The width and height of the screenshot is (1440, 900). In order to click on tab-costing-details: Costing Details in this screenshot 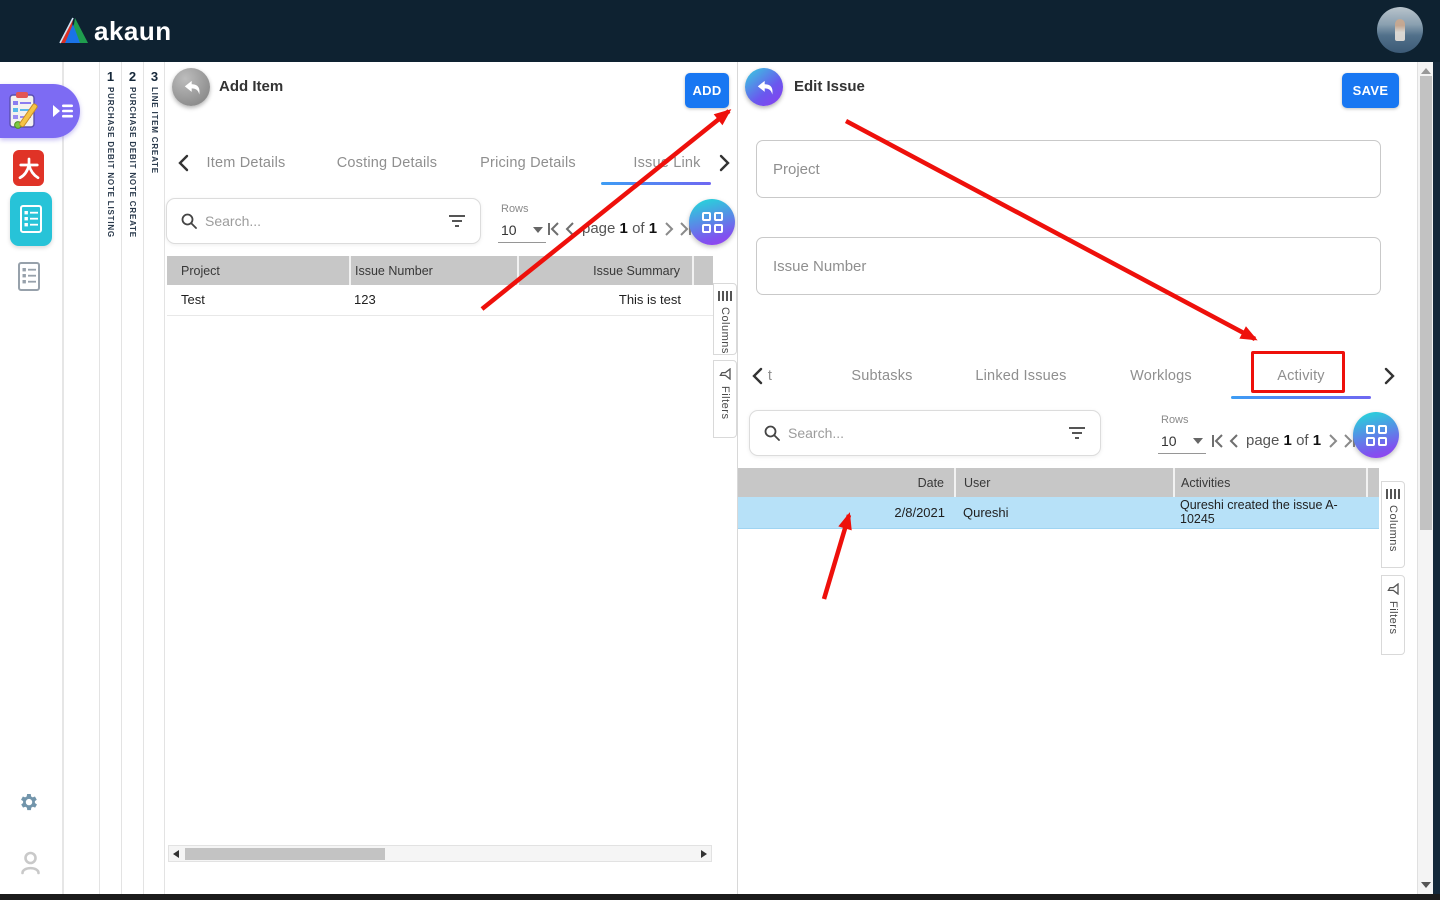, I will do `click(387, 163)`.